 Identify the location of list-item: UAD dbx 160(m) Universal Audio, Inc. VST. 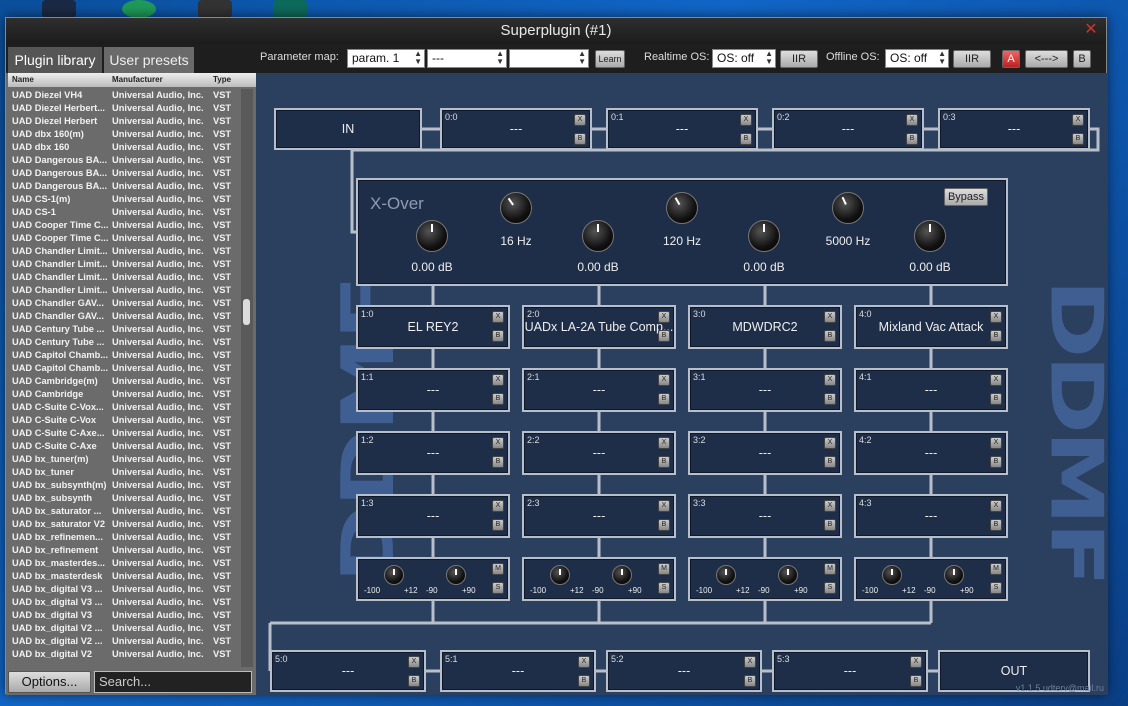
(124, 134).